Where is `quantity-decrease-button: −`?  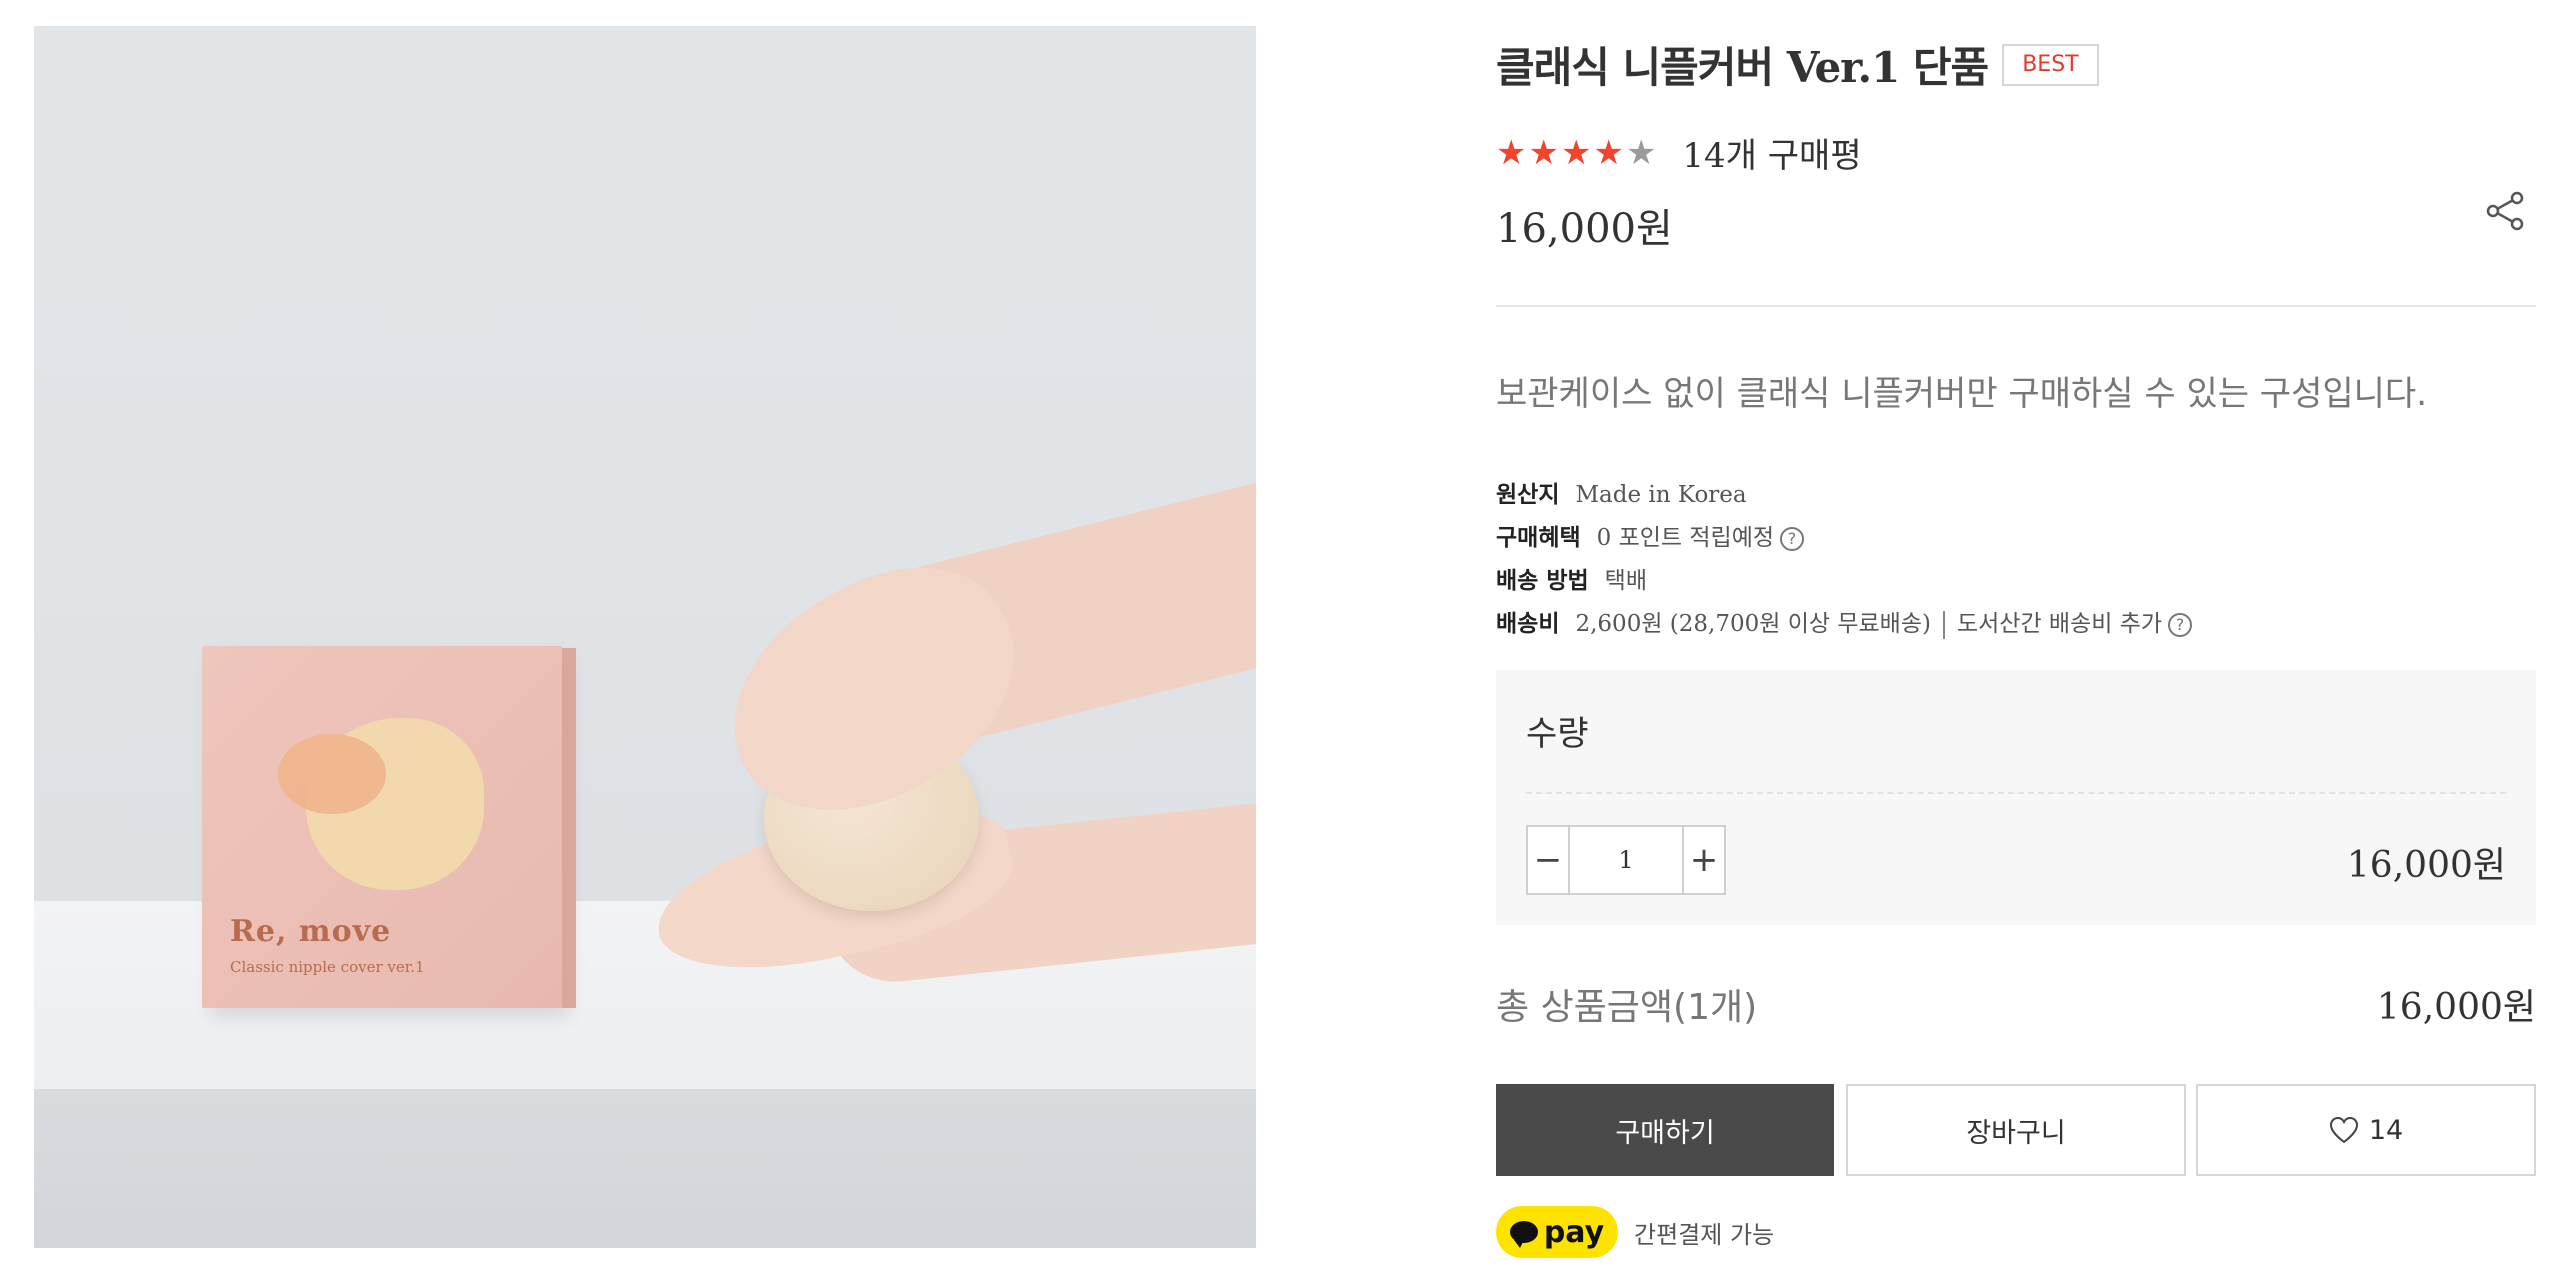
quantity-decrease-button: − is located at coordinates (1549, 860).